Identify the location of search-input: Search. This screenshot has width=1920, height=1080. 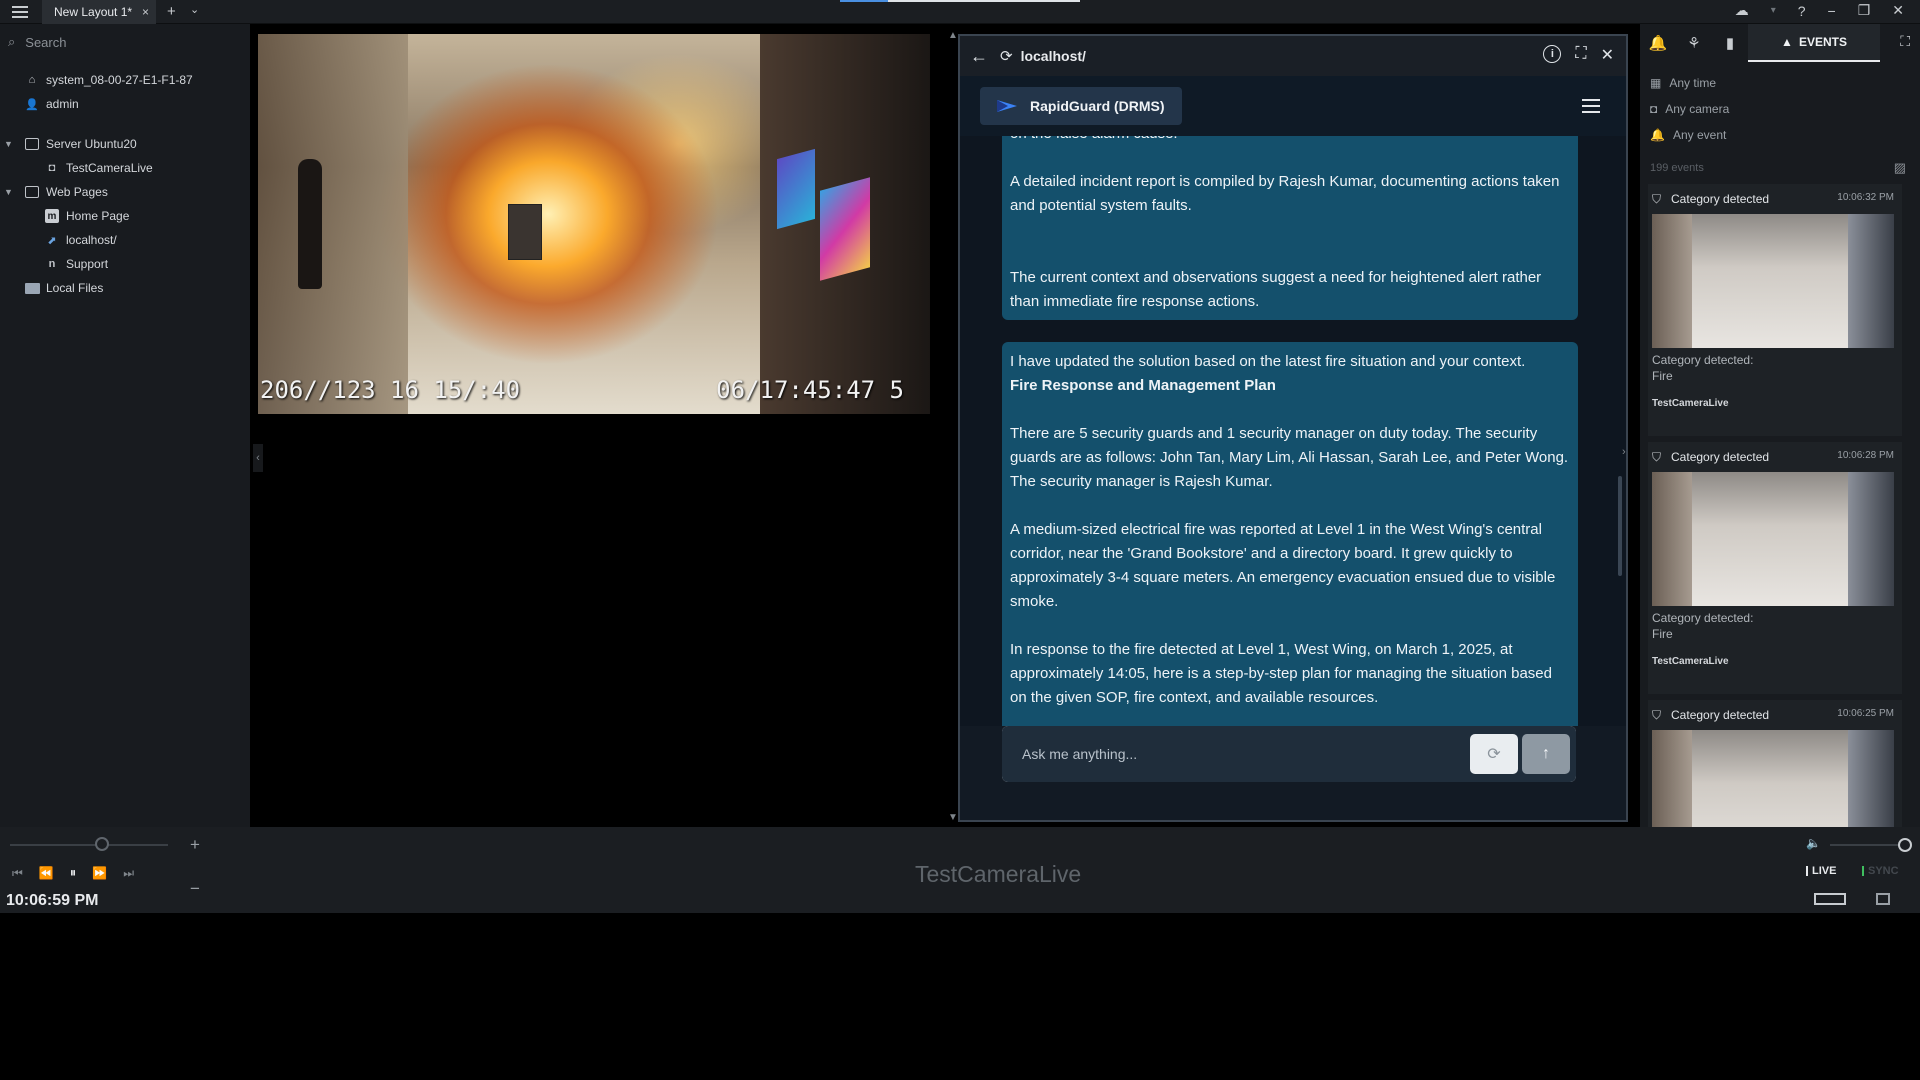
(45, 42).